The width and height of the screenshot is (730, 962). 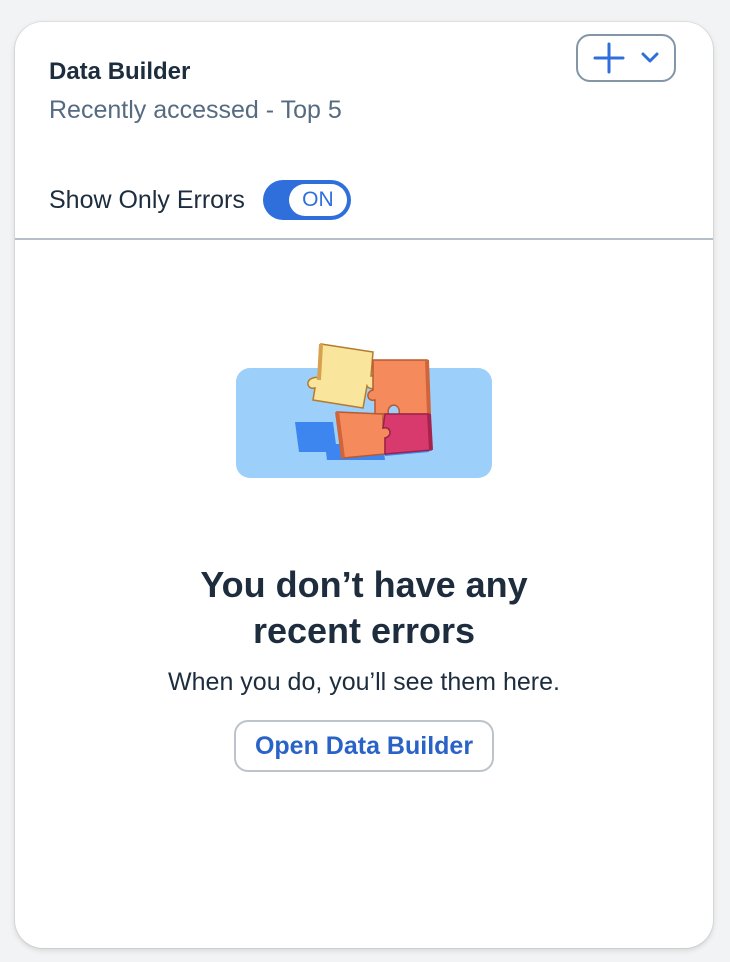 What do you see at coordinates (364, 608) in the screenshot?
I see `empty-state-title: You don’t have any recent errors` at bounding box center [364, 608].